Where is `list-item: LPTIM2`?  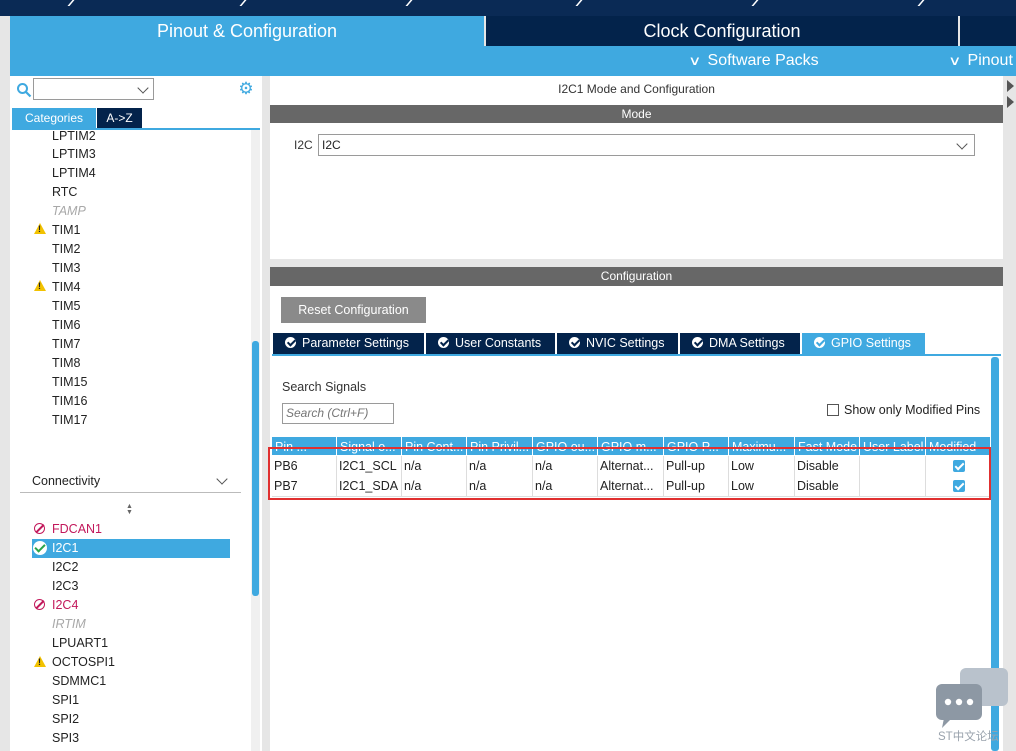 list-item: LPTIM2 is located at coordinates (74, 134).